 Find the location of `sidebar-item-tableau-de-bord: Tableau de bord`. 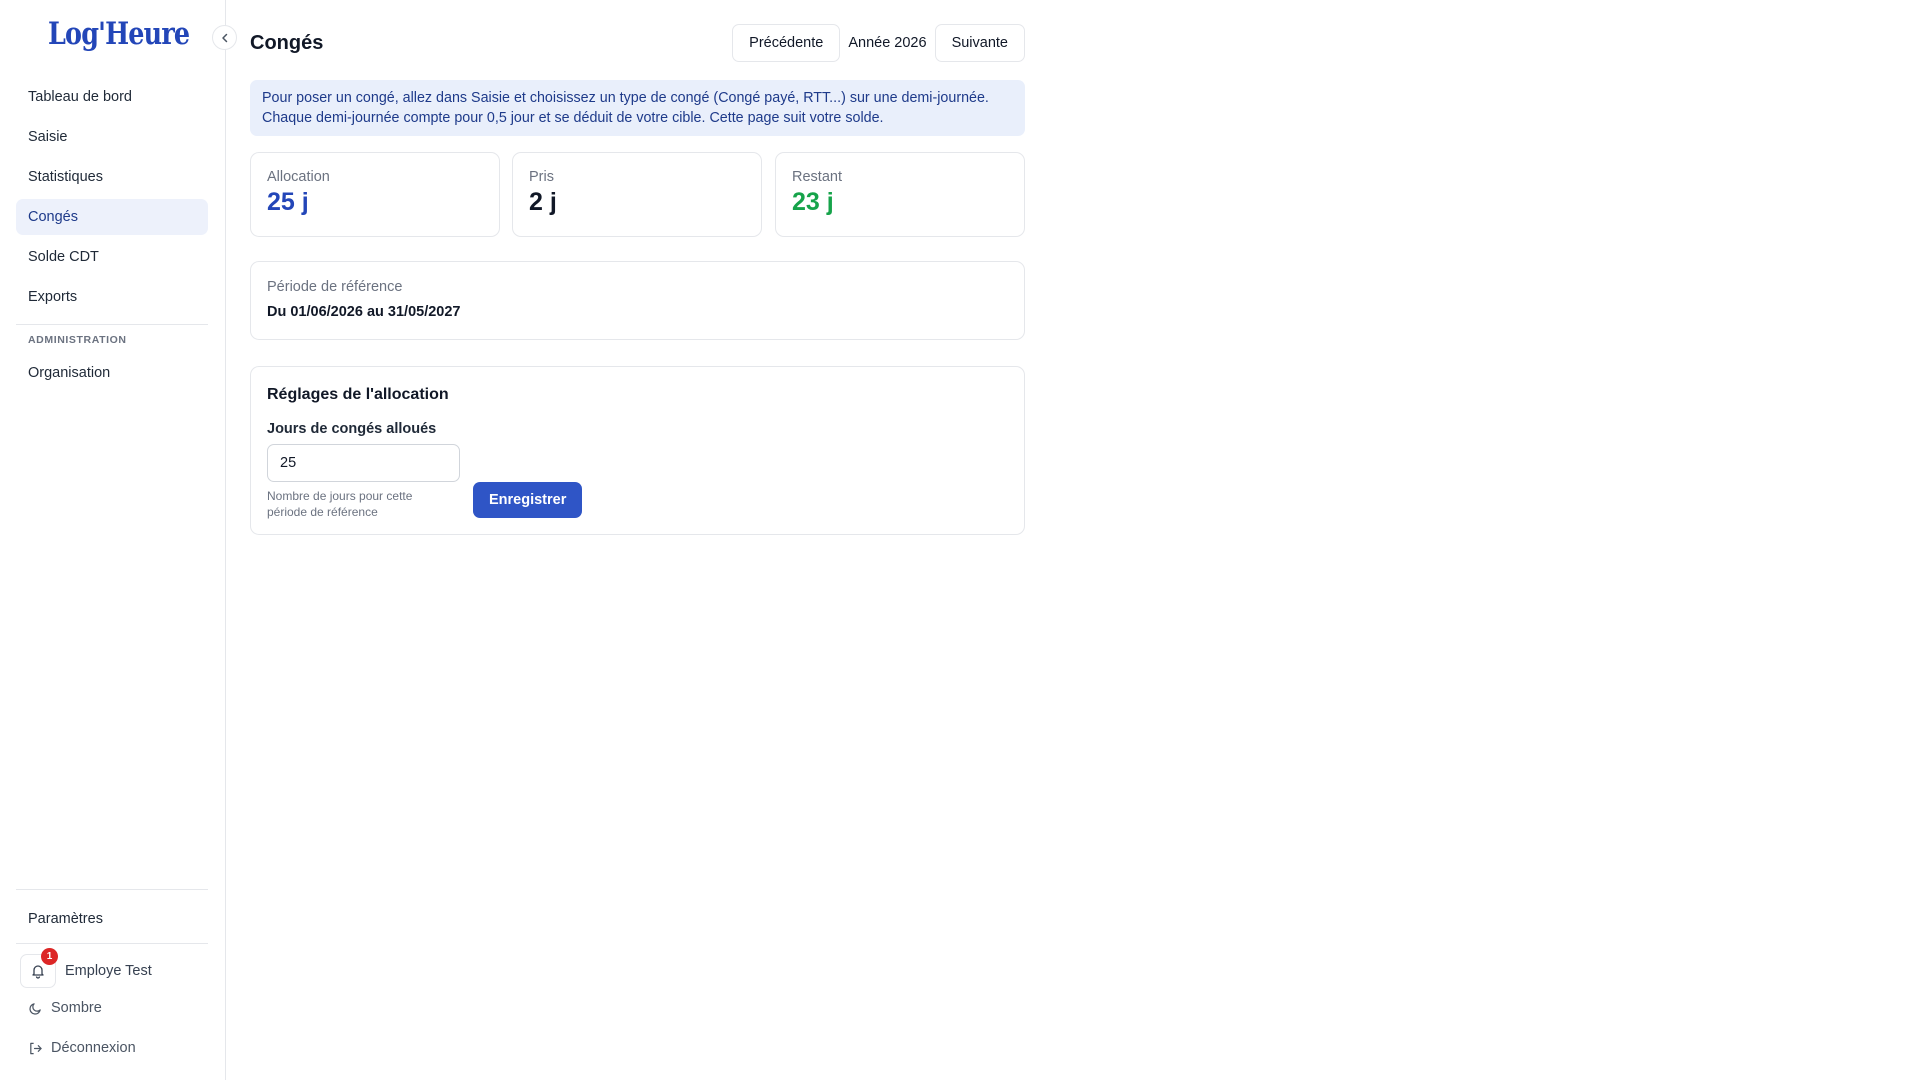

sidebar-item-tableau-de-bord: Tableau de bord is located at coordinates (112, 97).